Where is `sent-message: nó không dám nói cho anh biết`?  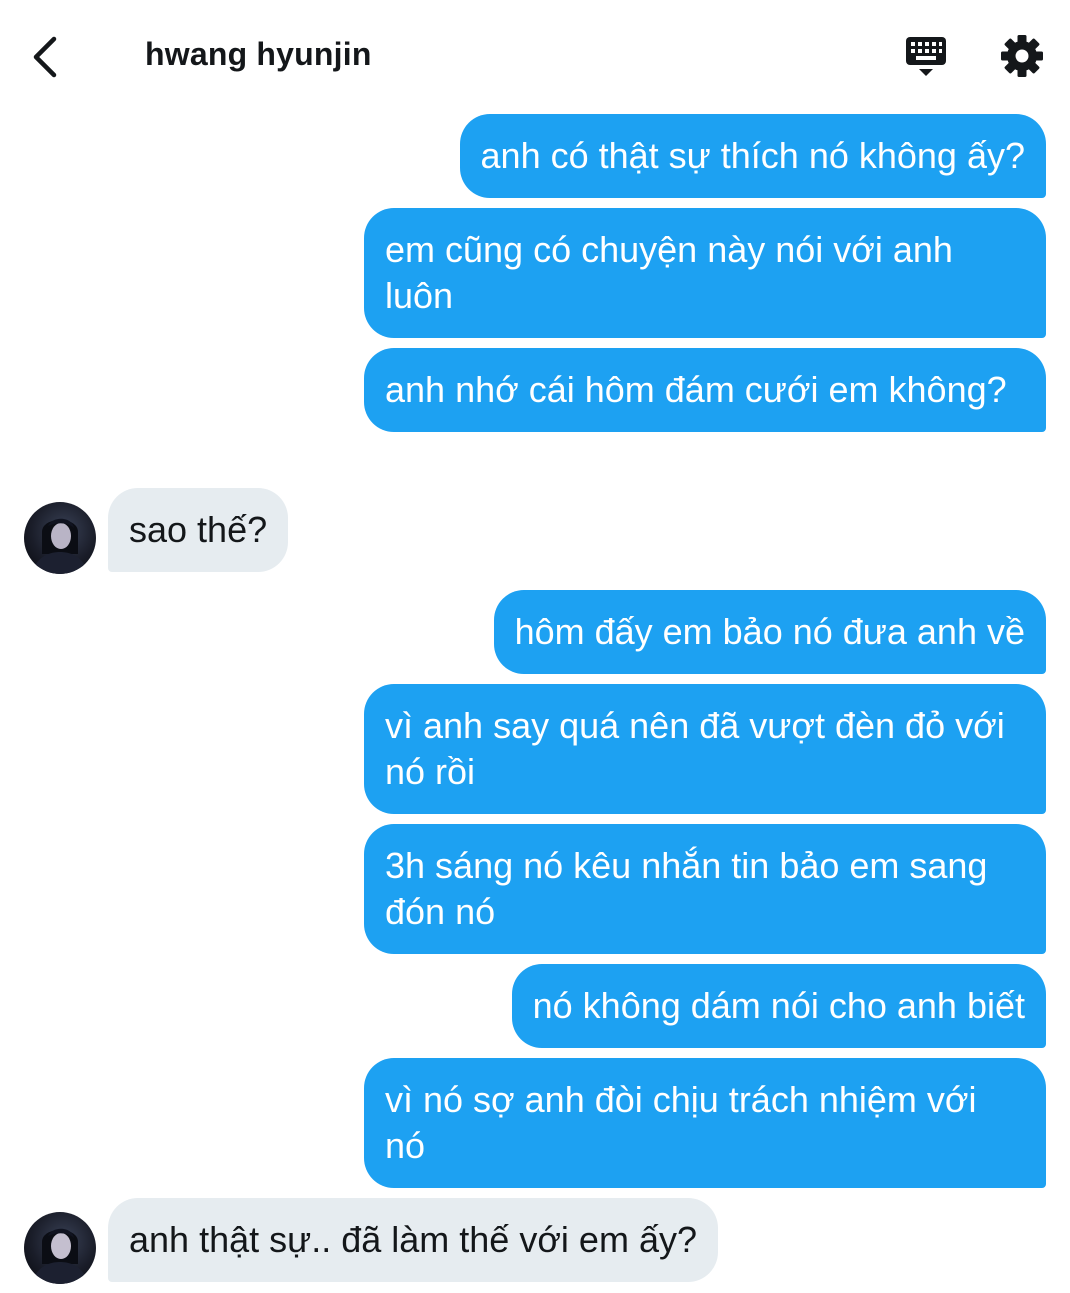
sent-message: nó không dám nói cho anh biết is located at coordinates (778, 1006).